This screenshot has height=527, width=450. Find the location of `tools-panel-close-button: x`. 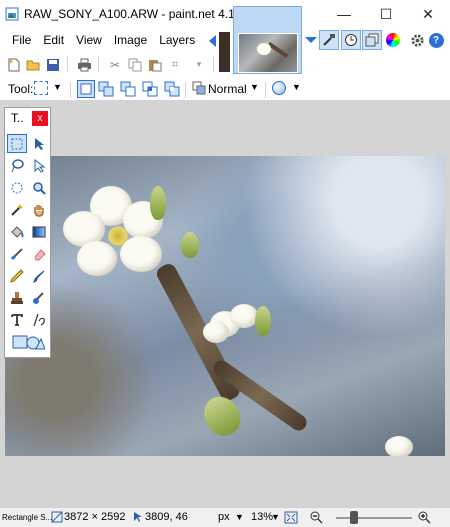

tools-panel-close-button: x is located at coordinates (40, 118).